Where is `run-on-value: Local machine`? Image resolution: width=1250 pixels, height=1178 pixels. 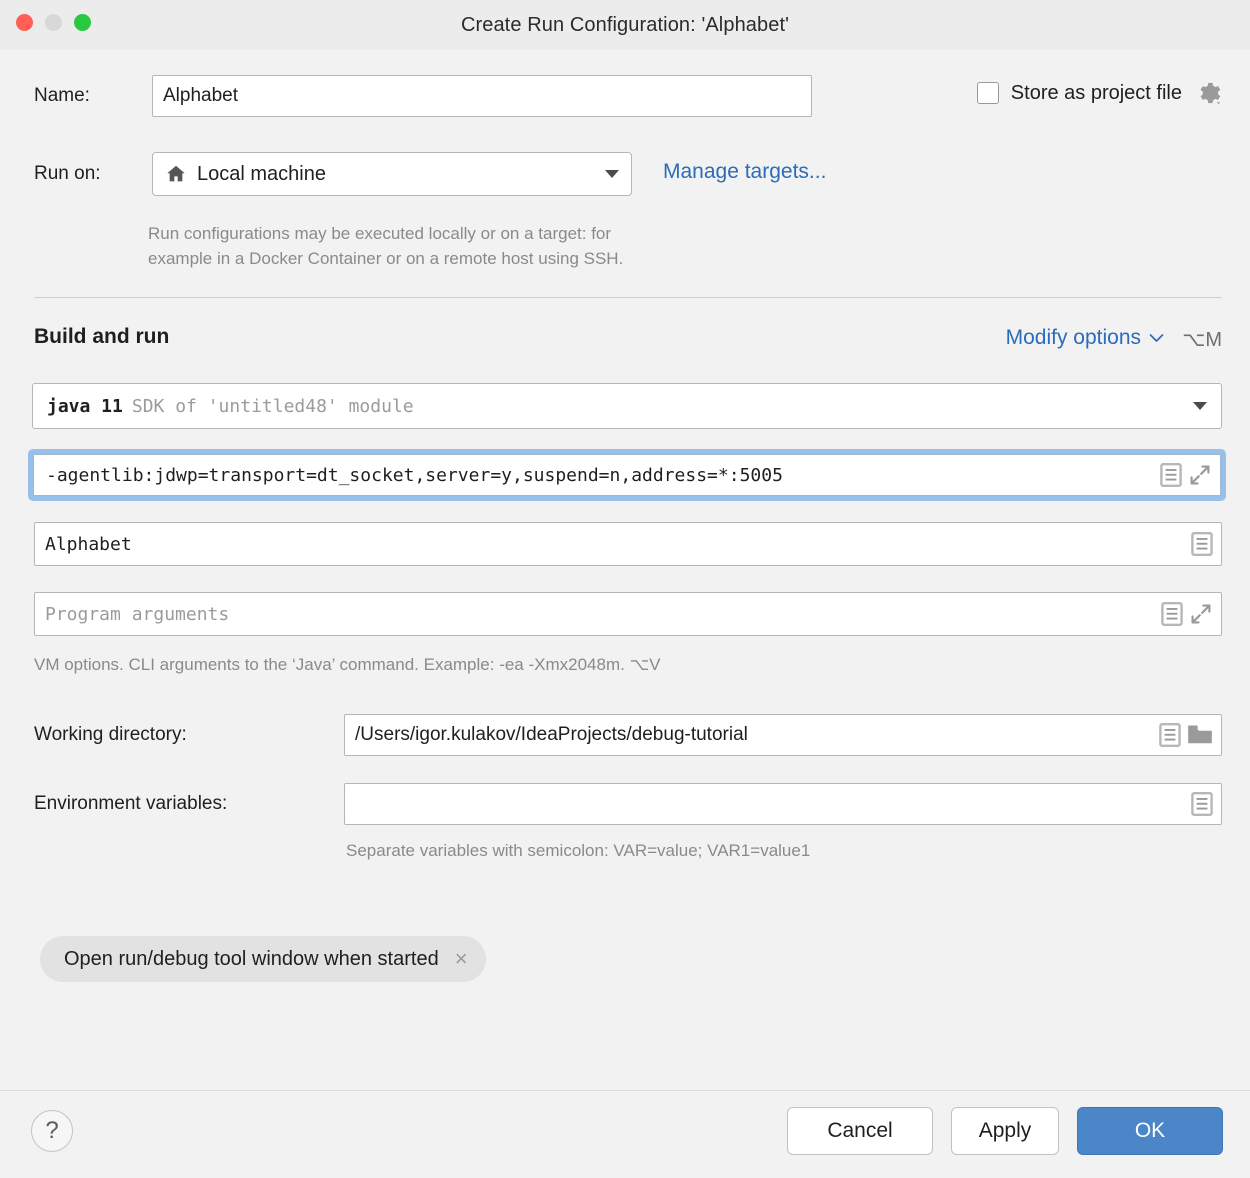 run-on-value: Local machine is located at coordinates (261, 173).